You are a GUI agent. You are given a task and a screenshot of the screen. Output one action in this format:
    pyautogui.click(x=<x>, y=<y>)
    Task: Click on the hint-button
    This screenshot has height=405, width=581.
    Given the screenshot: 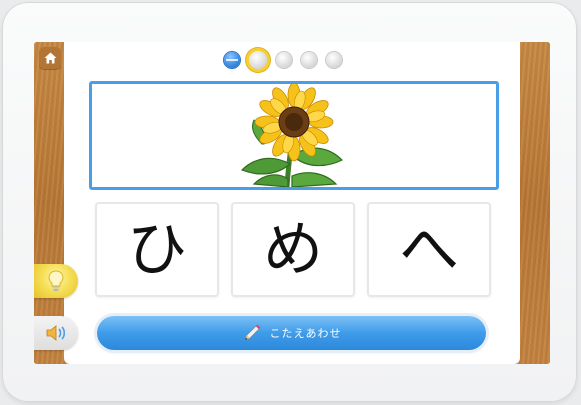 What is the action you would take?
    pyautogui.click(x=56, y=281)
    